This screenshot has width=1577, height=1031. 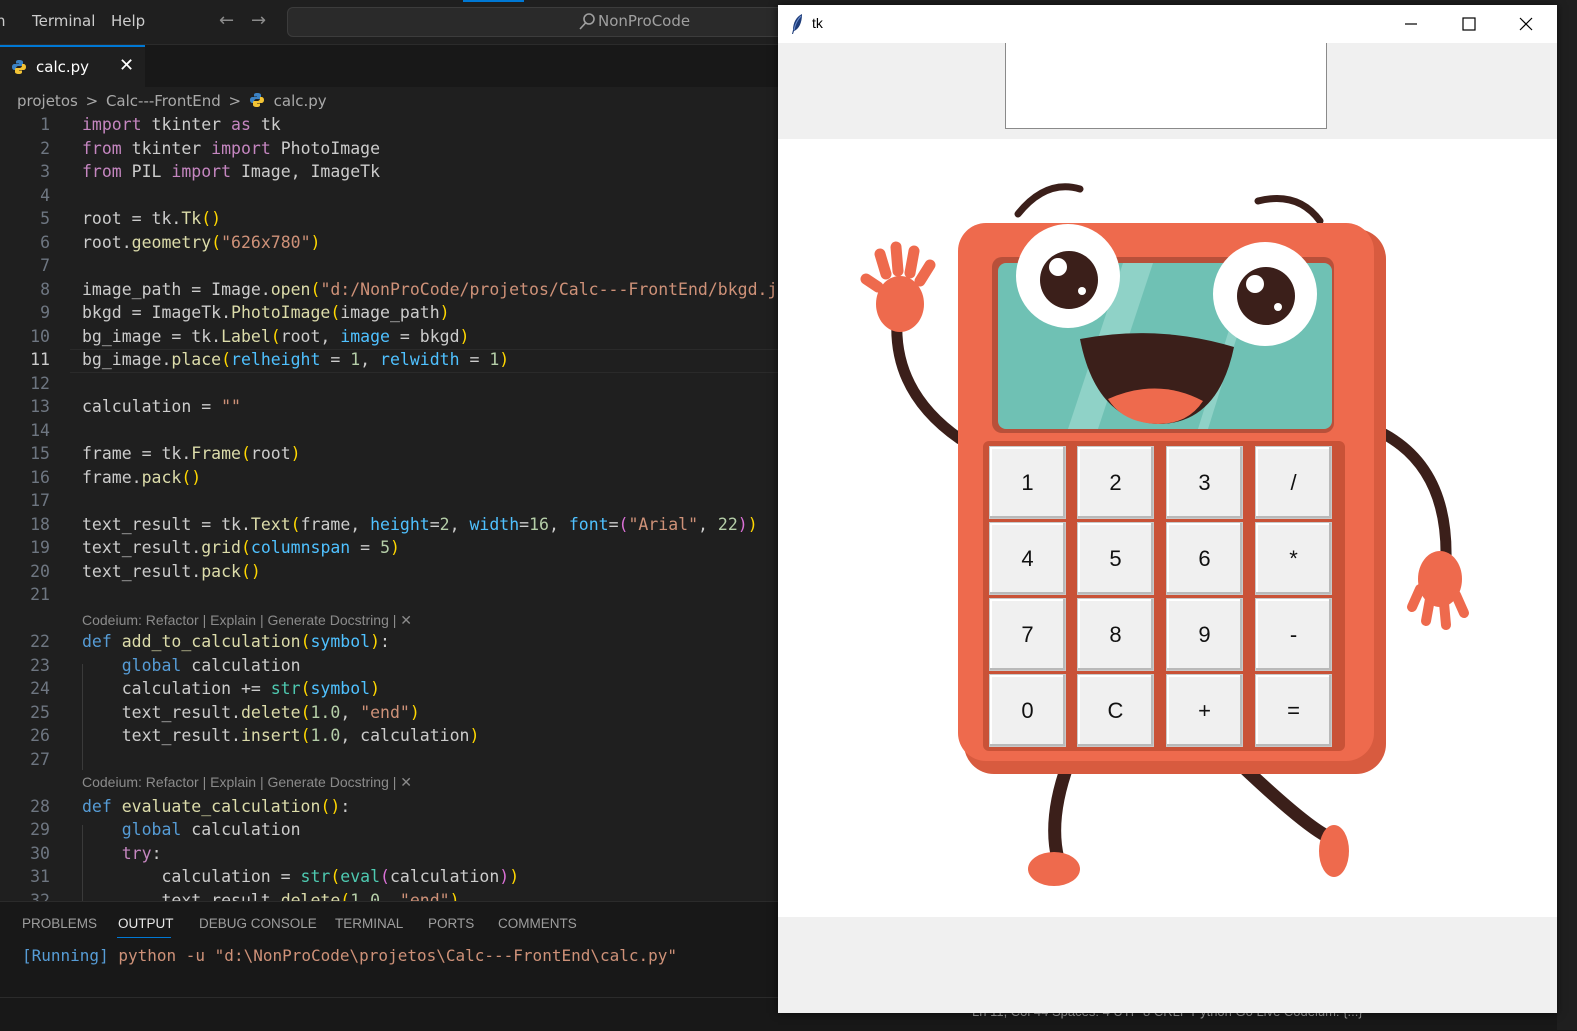 What do you see at coordinates (1115, 558) in the screenshot?
I see `key-5-button: 5` at bounding box center [1115, 558].